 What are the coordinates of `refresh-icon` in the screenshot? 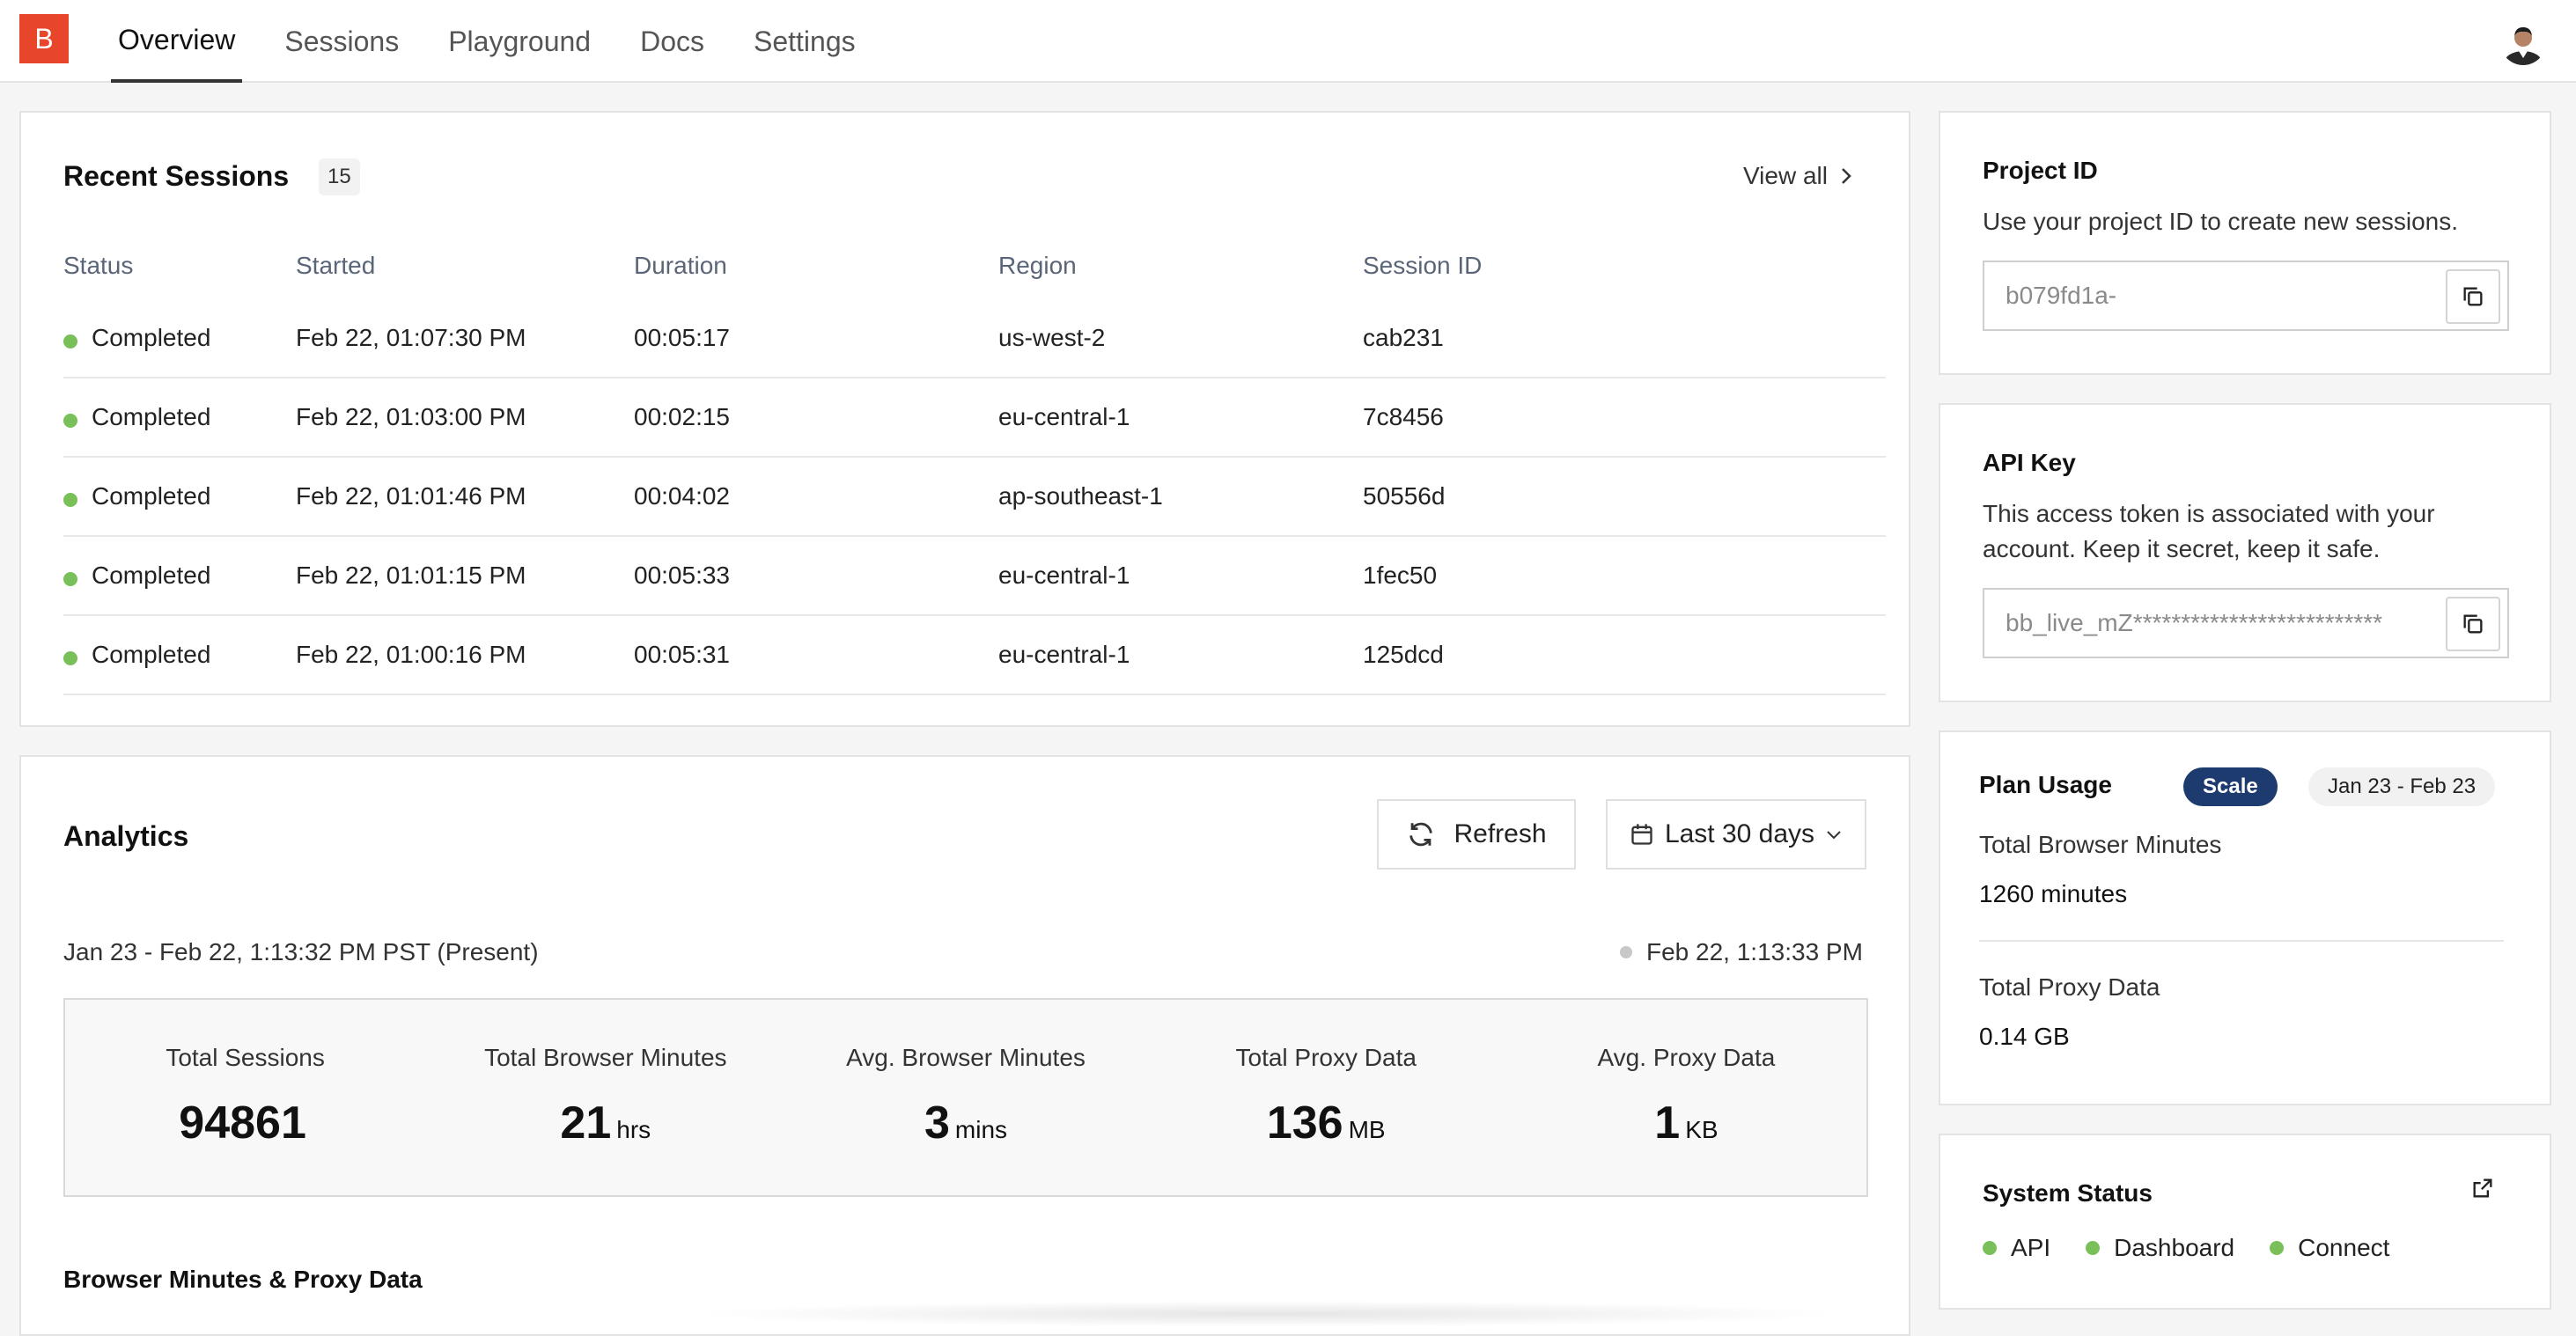 It's located at (1421, 834).